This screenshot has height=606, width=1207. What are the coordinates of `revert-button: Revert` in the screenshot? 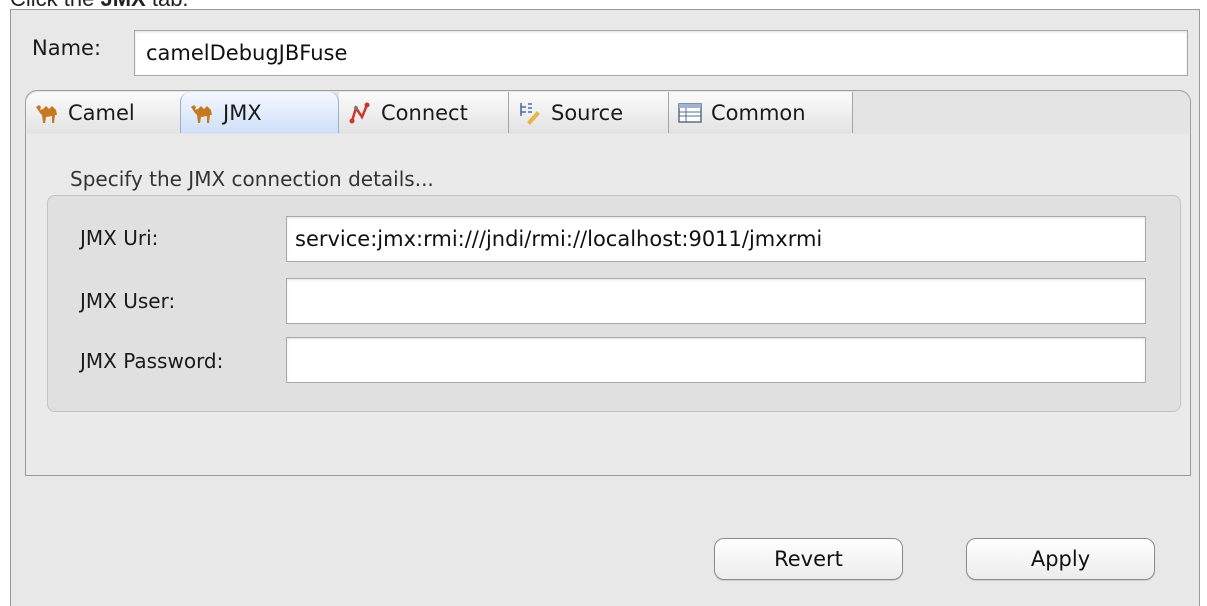 It's located at (808, 559).